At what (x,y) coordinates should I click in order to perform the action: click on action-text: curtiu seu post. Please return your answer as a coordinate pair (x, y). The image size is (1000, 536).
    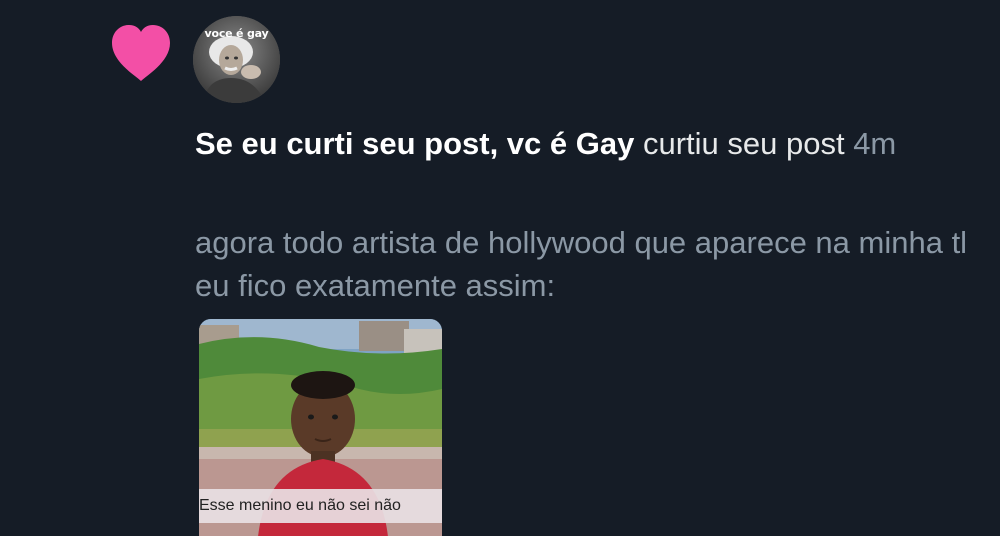
    Looking at the image, I should click on (739, 143).